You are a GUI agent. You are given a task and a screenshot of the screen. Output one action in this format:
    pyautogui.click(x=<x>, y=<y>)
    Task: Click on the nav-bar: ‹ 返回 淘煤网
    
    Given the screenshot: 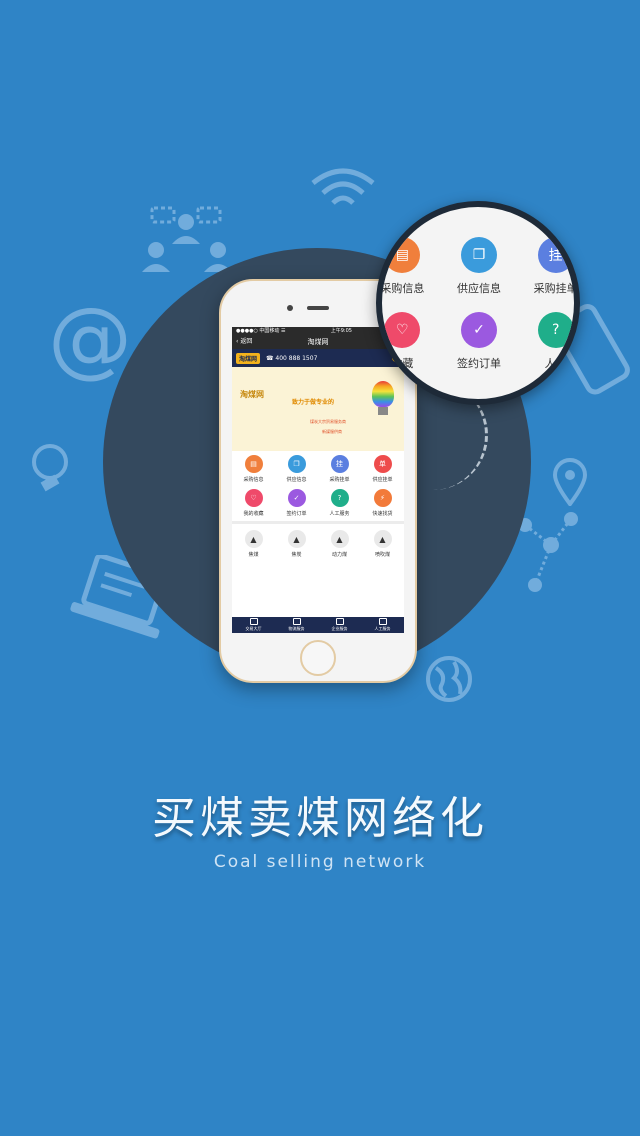 What is the action you would take?
    pyautogui.click(x=318, y=342)
    